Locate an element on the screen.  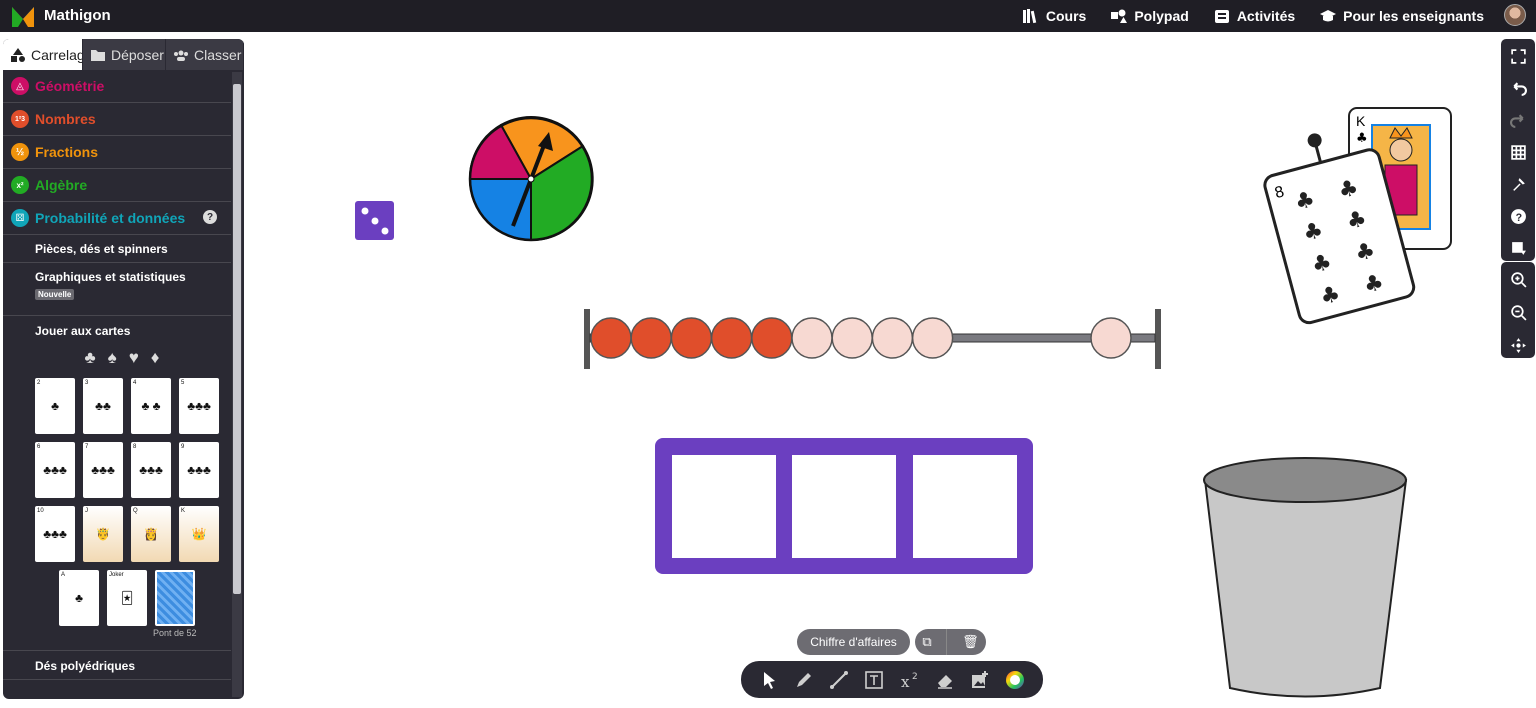
card-king-clubs: K 👑 is located at coordinates (199, 534).